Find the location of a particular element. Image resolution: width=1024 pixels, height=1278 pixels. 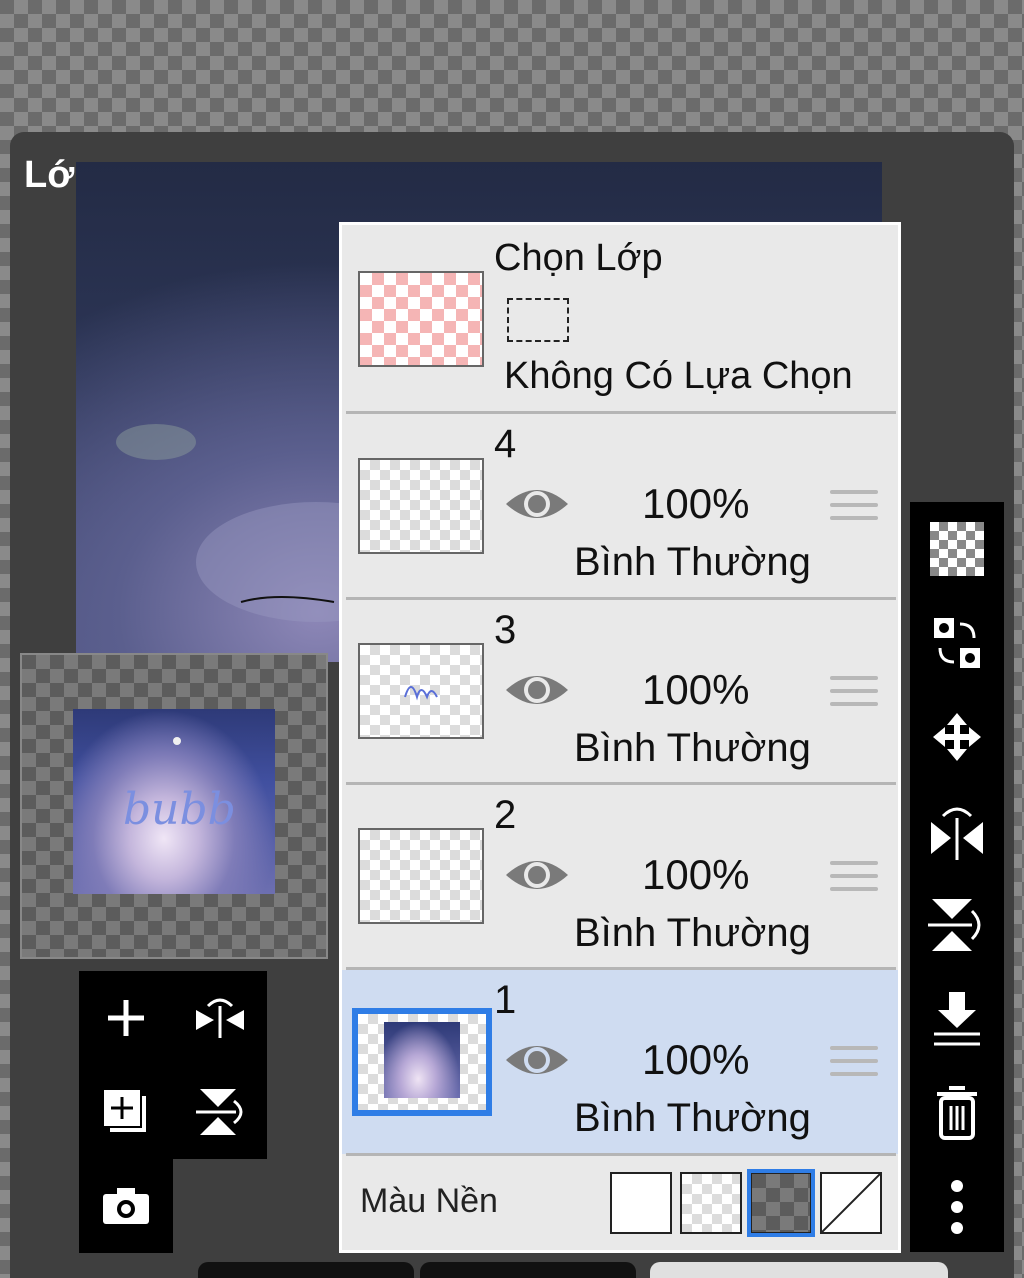

moon-icon is located at coordinates (177, 741).